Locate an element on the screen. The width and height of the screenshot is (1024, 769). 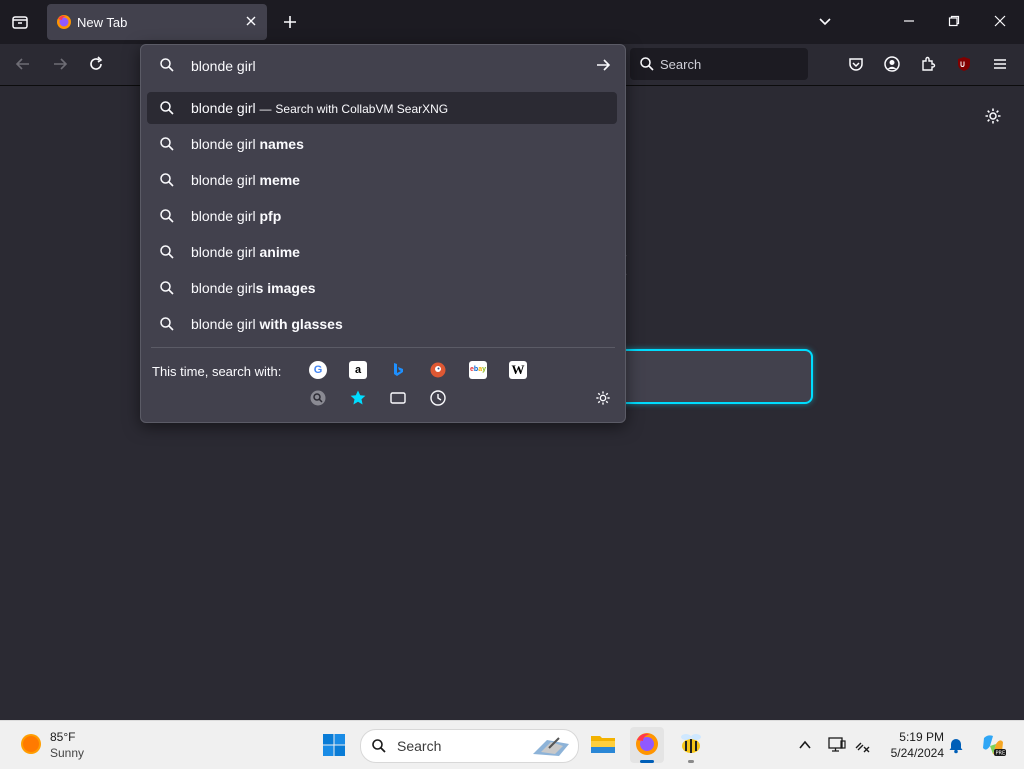
toolbar-search-box: Search is located at coordinates (719, 64).